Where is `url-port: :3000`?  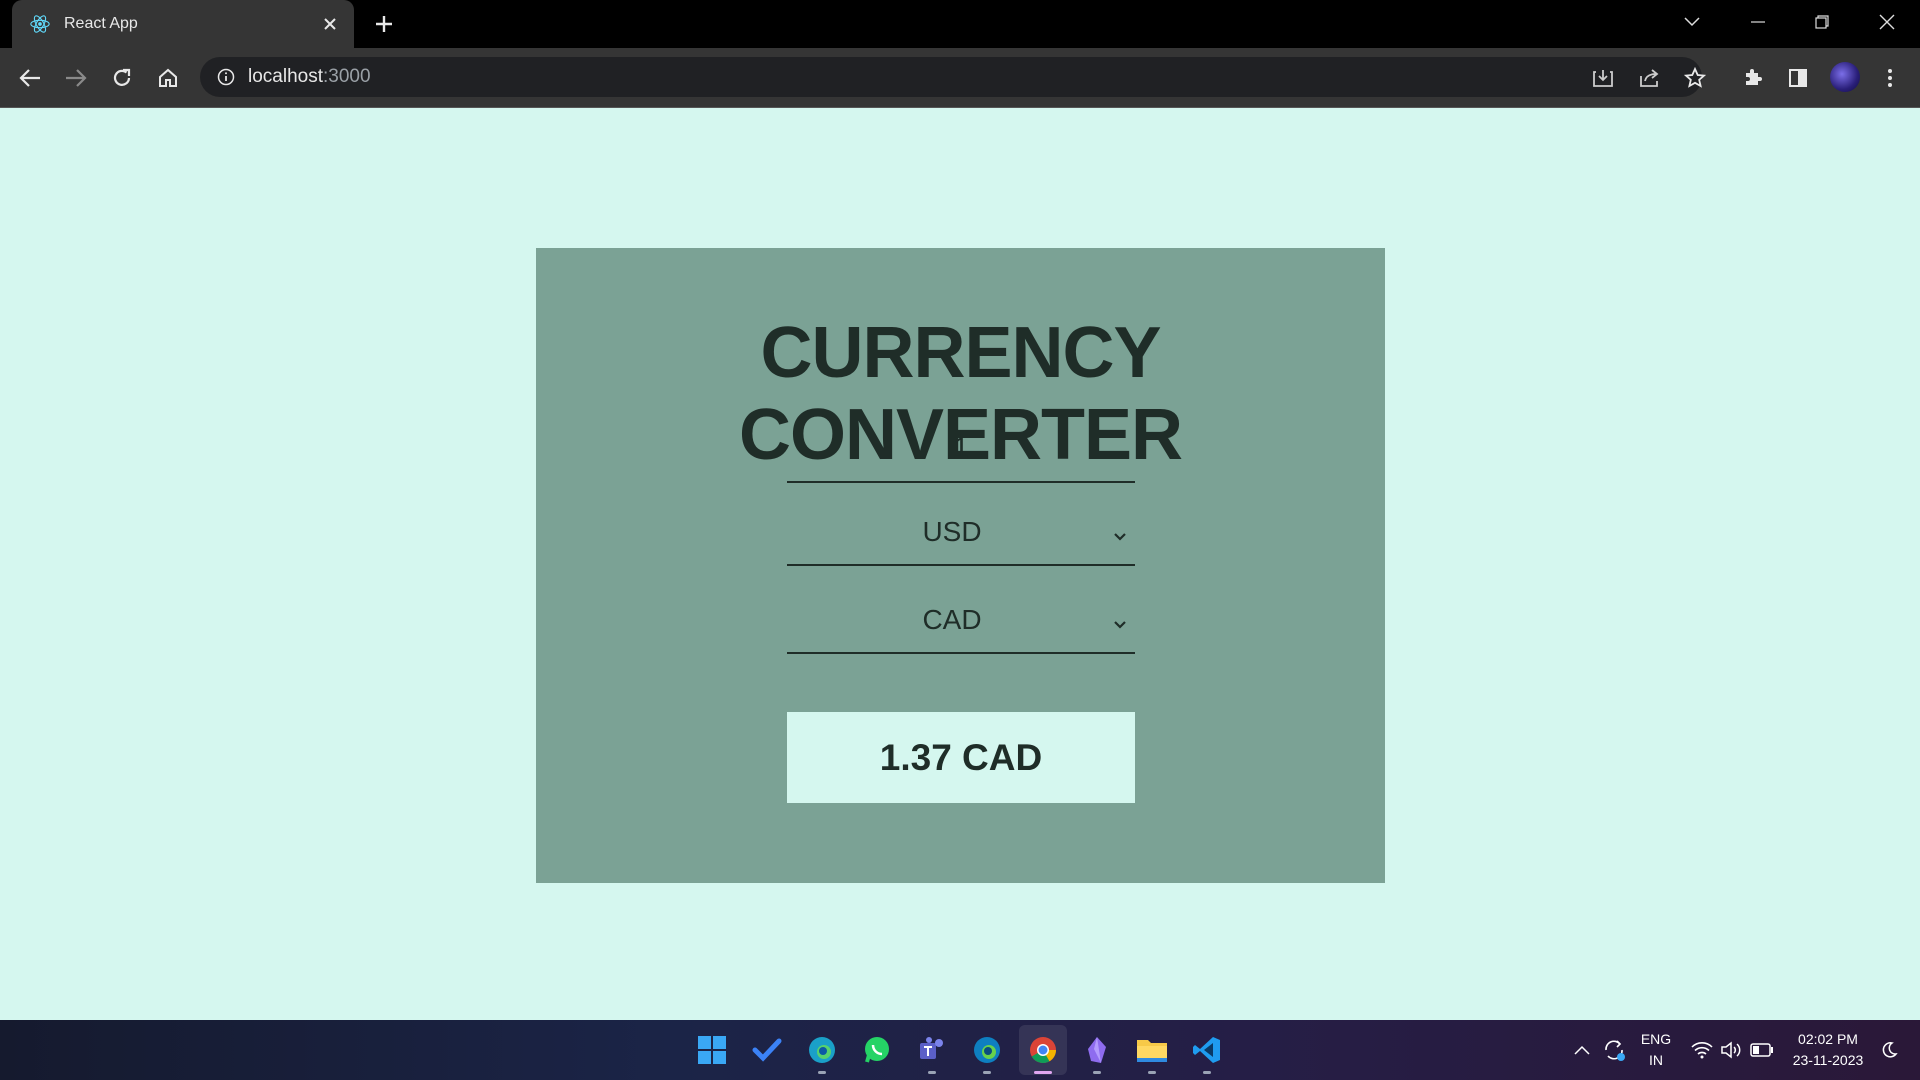
url-port: :3000 is located at coordinates (347, 76).